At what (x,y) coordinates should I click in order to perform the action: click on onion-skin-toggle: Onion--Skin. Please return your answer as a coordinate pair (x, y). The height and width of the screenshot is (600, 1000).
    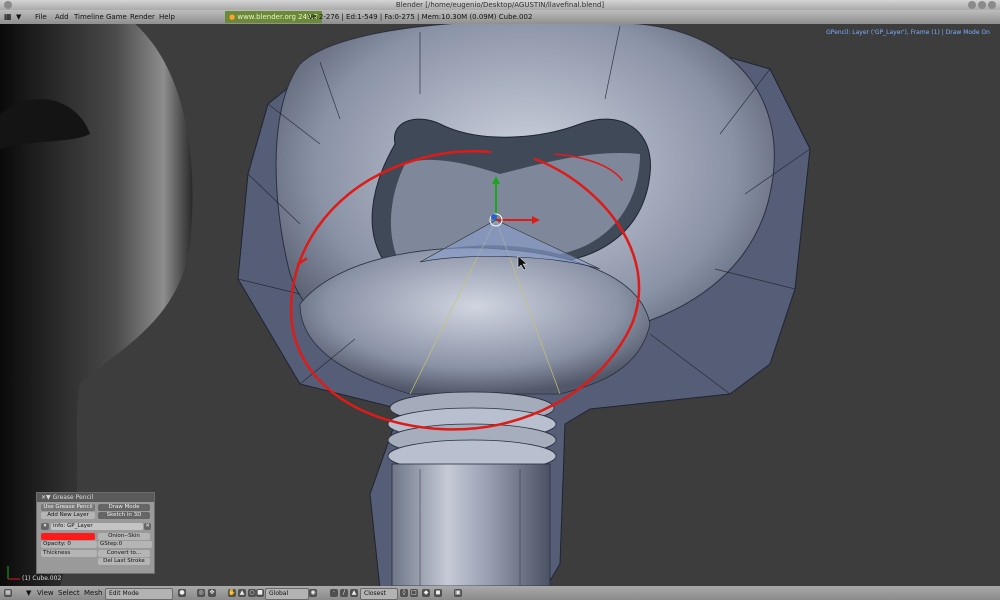
    Looking at the image, I should click on (124, 536).